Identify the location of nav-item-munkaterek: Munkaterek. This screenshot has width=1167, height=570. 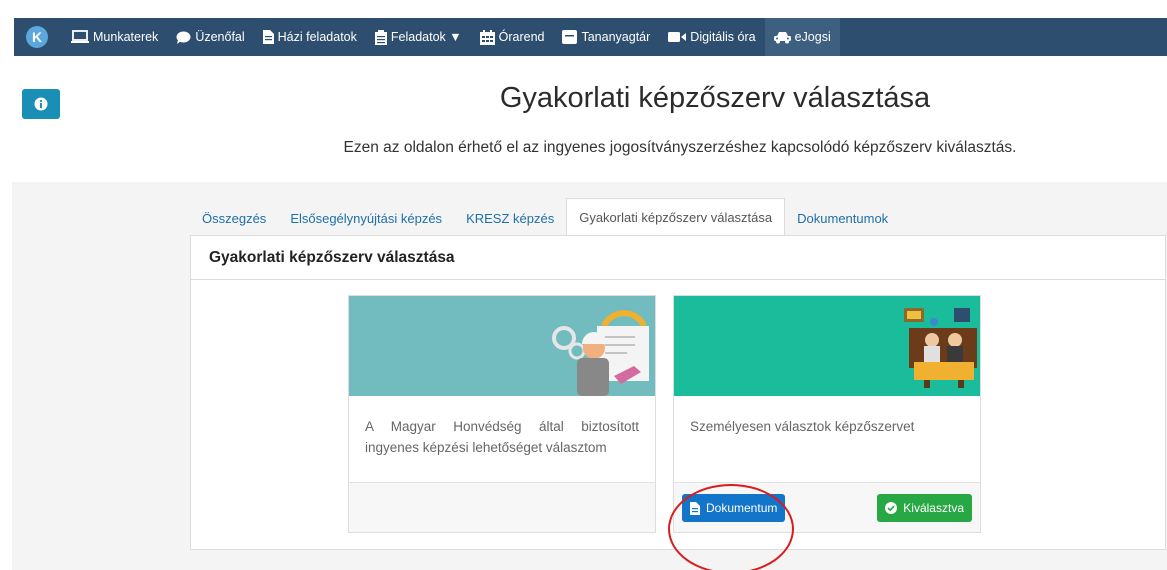
(114, 37).